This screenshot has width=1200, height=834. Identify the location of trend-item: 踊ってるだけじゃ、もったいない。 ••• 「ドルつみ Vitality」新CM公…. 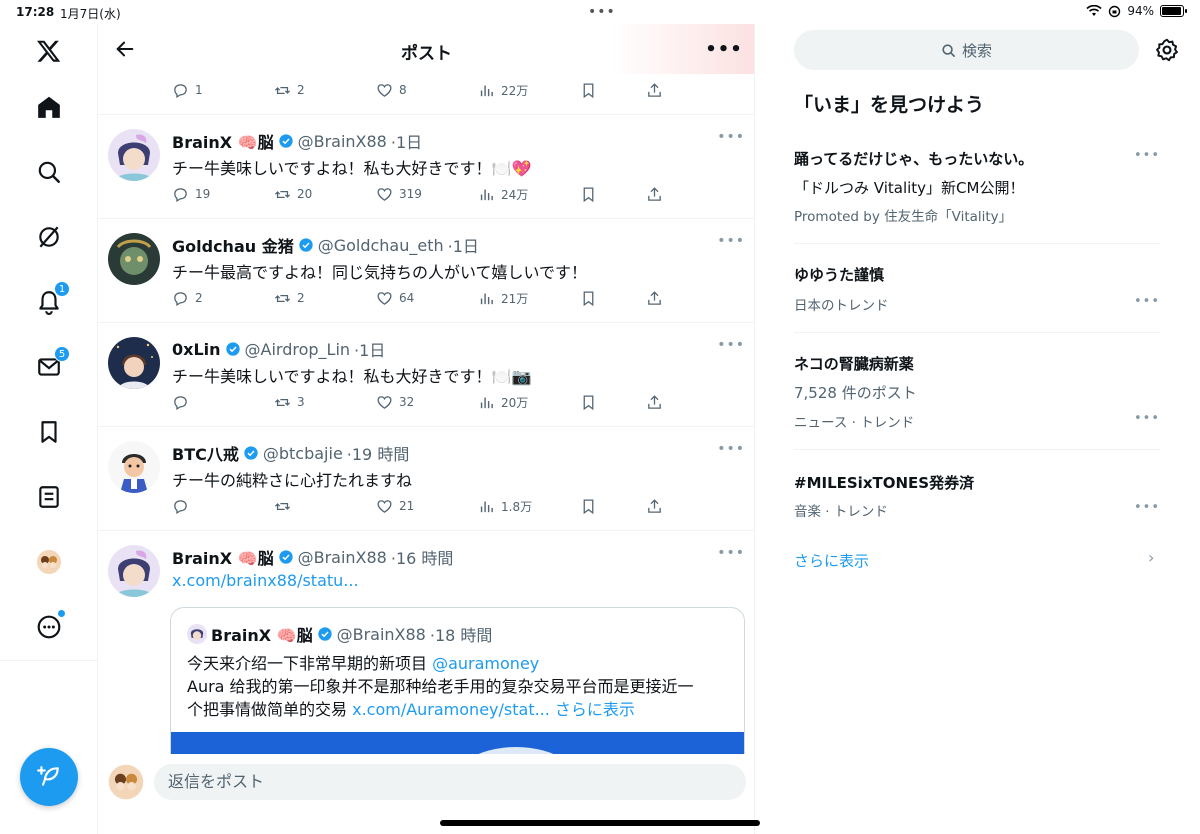
(977, 193).